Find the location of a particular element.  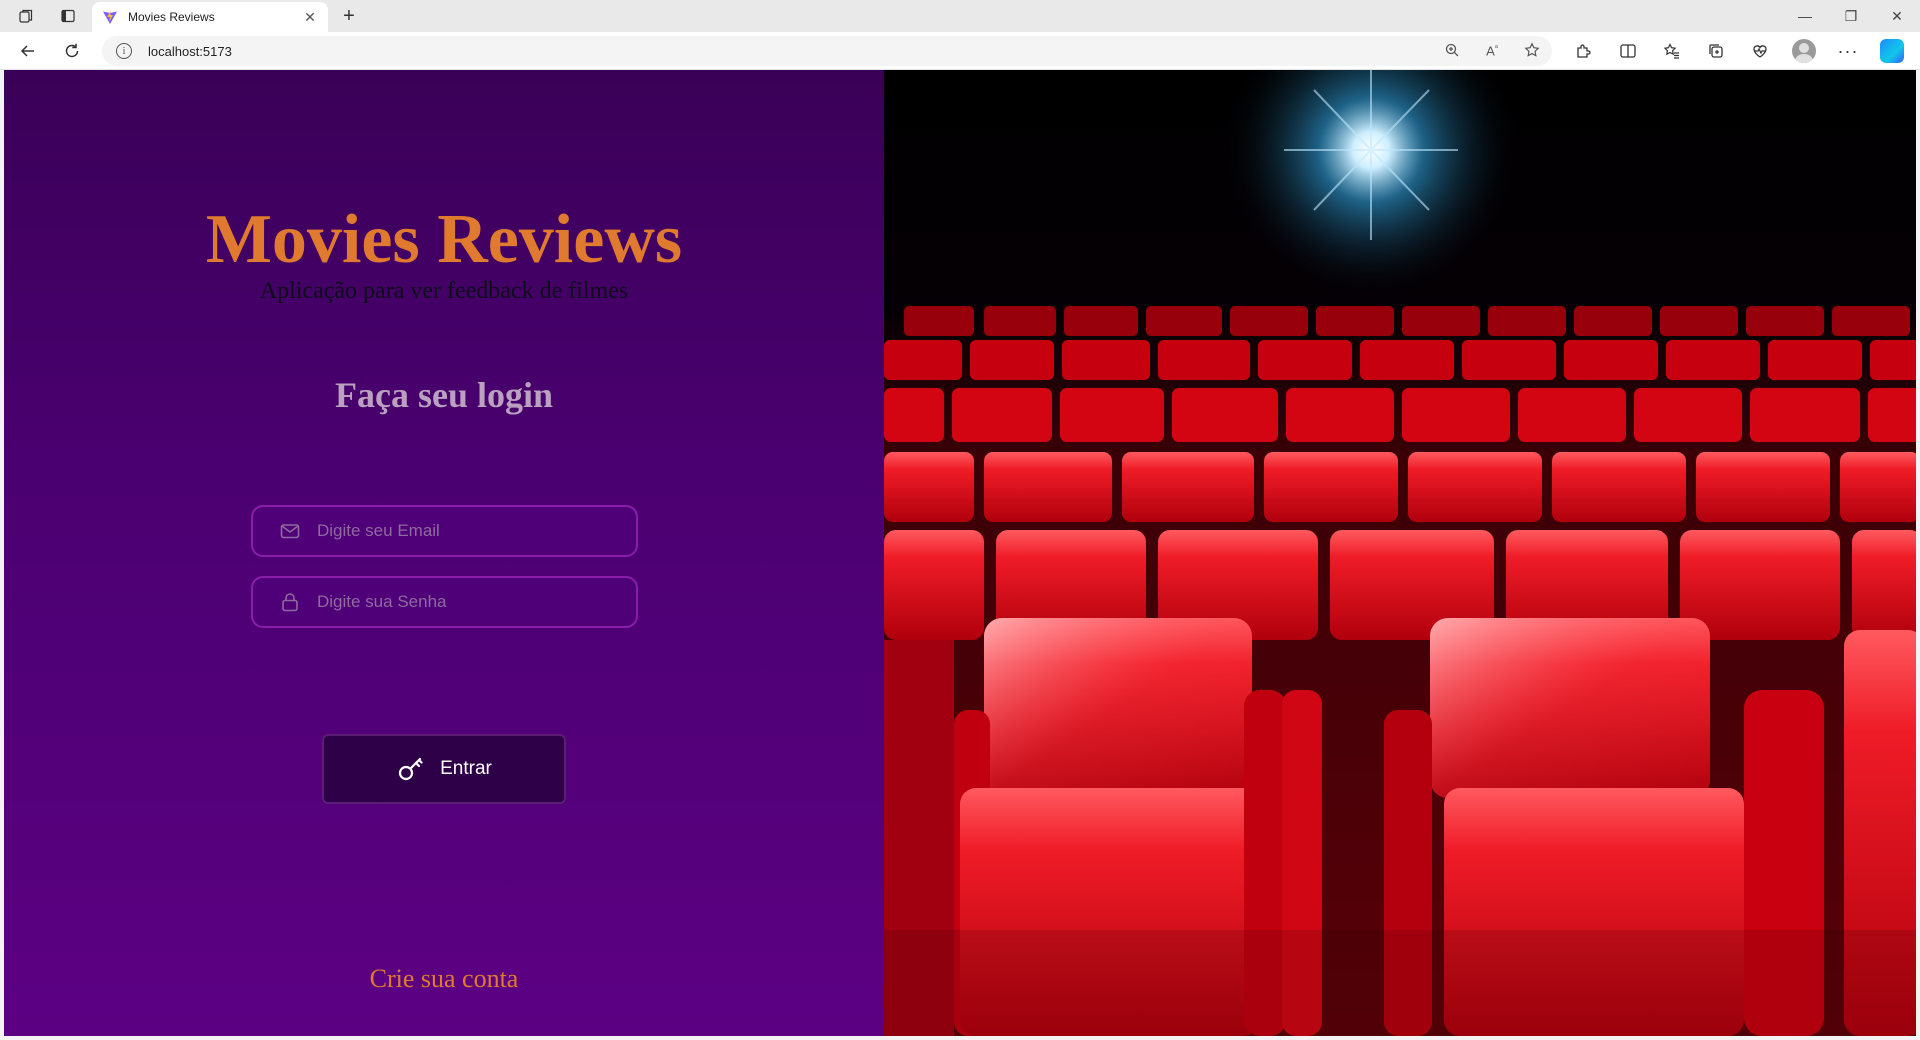

star-icon is located at coordinates (1532, 51).